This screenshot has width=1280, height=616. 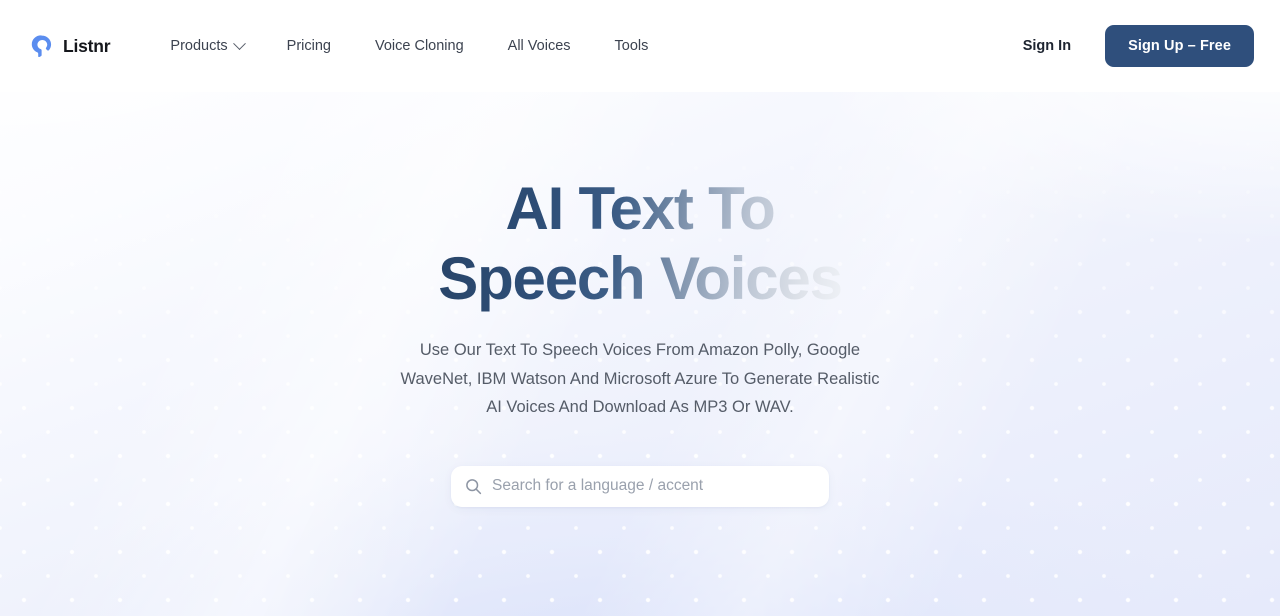 I want to click on nav-item-label: Voice Cloning, so click(x=419, y=46).